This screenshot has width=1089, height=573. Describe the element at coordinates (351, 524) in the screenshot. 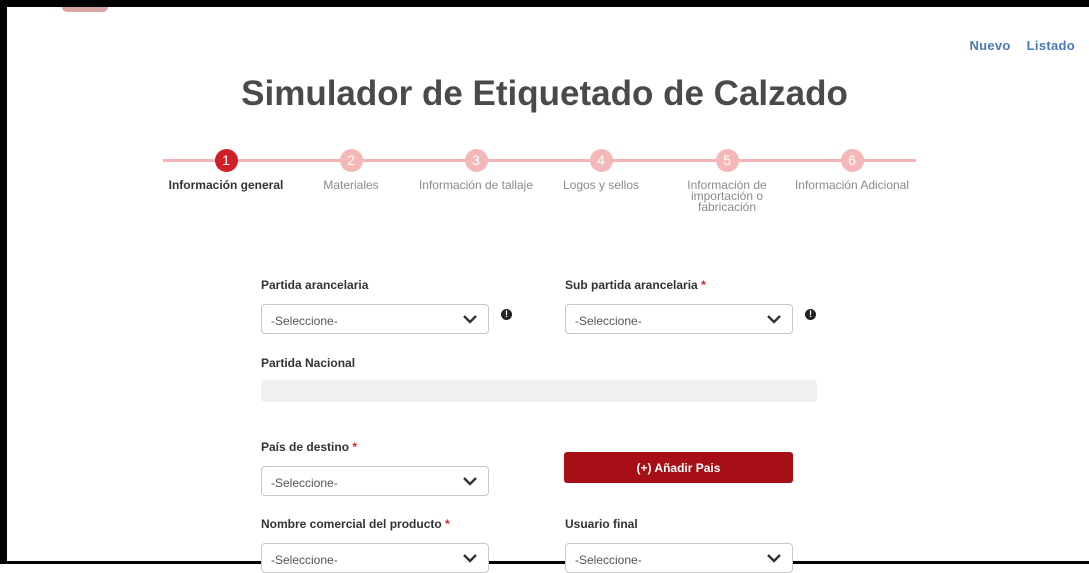

I see `label-text: Nombre comercial del producto` at that location.